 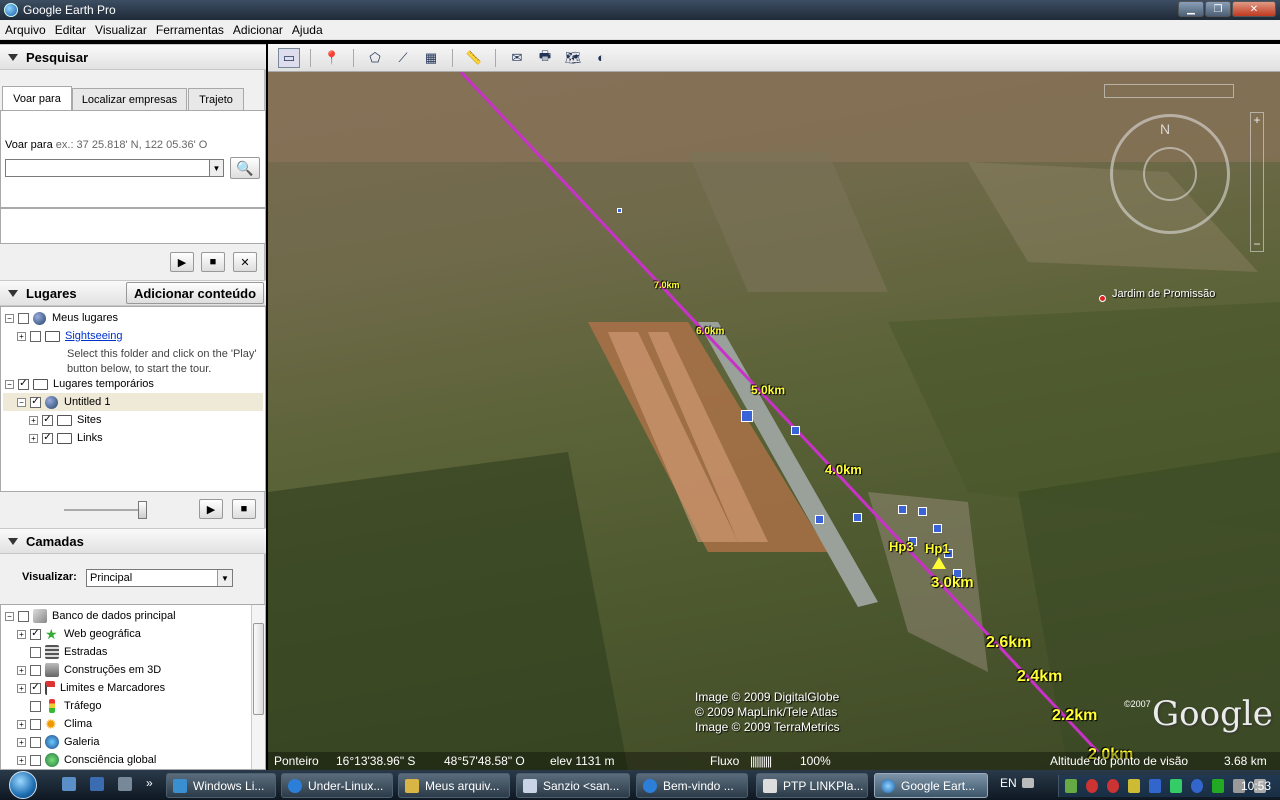 I want to click on layer-row: + Galeria, so click(x=58, y=742).